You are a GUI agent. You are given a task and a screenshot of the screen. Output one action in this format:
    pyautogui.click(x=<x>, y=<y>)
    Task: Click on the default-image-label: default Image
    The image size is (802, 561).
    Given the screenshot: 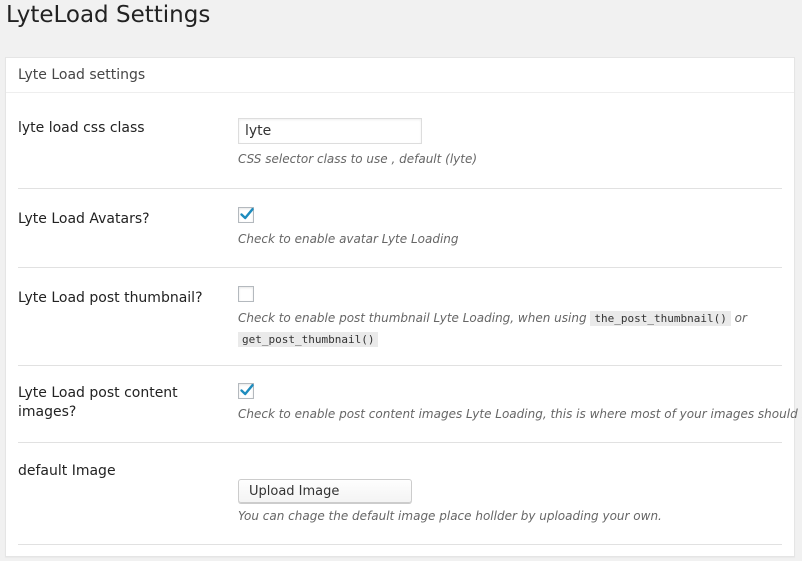 What is the action you would take?
    pyautogui.click(x=67, y=471)
    